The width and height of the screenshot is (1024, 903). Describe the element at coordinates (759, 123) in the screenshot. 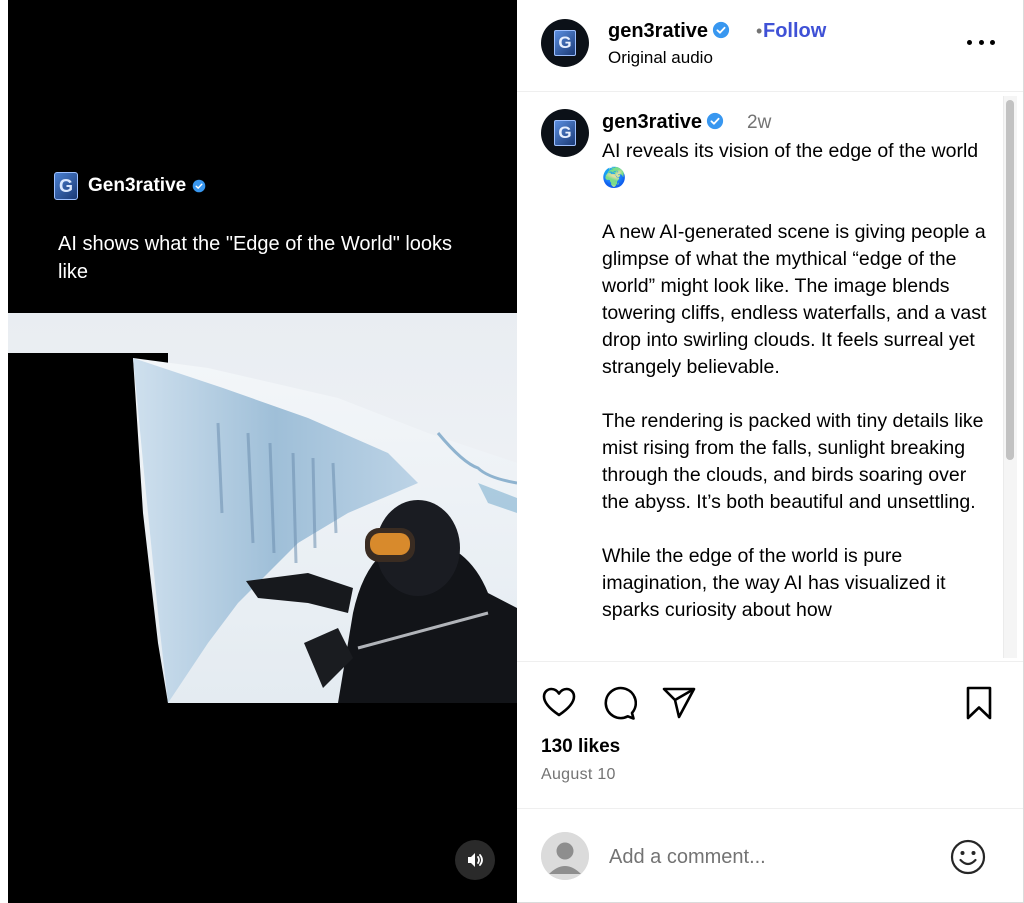

I see `caption-timestamp: 2w` at that location.